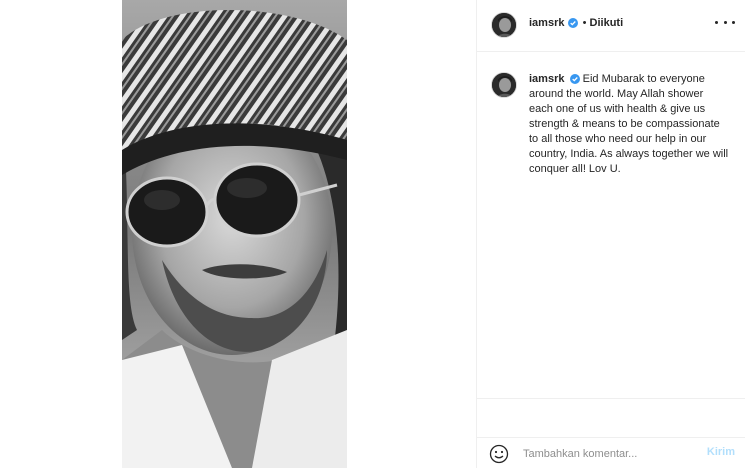 Image resolution: width=745 pixels, height=468 pixels. Describe the element at coordinates (608, 454) in the screenshot. I see `comment-input` at that location.